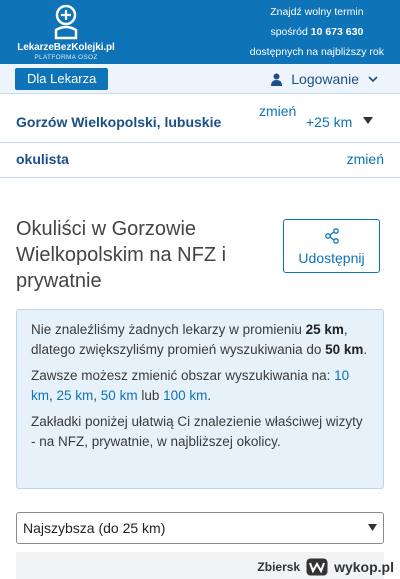 Image resolution: width=400 pixels, height=579 pixels. I want to click on sort-selected-value: Najszybsza (do 25 km), so click(94, 528).